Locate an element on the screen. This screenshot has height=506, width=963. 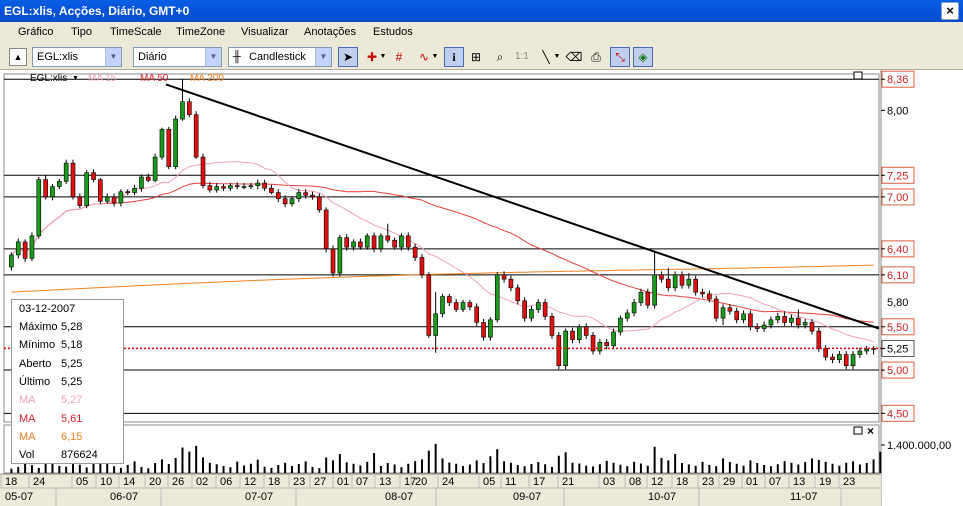
eraser-icon: ⌫ is located at coordinates (574, 57).